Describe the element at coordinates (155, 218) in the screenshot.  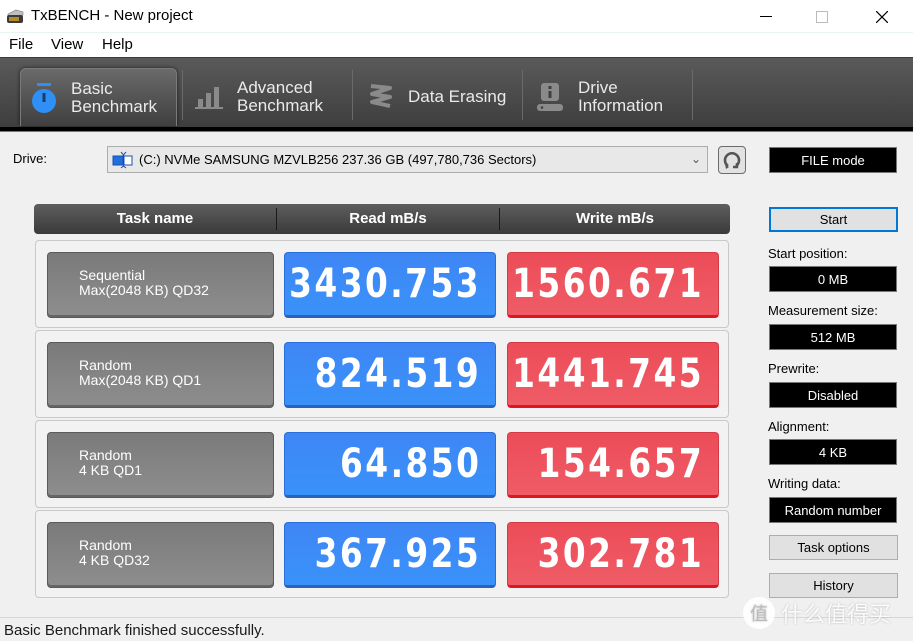
I see `header-task-name: Task name` at that location.